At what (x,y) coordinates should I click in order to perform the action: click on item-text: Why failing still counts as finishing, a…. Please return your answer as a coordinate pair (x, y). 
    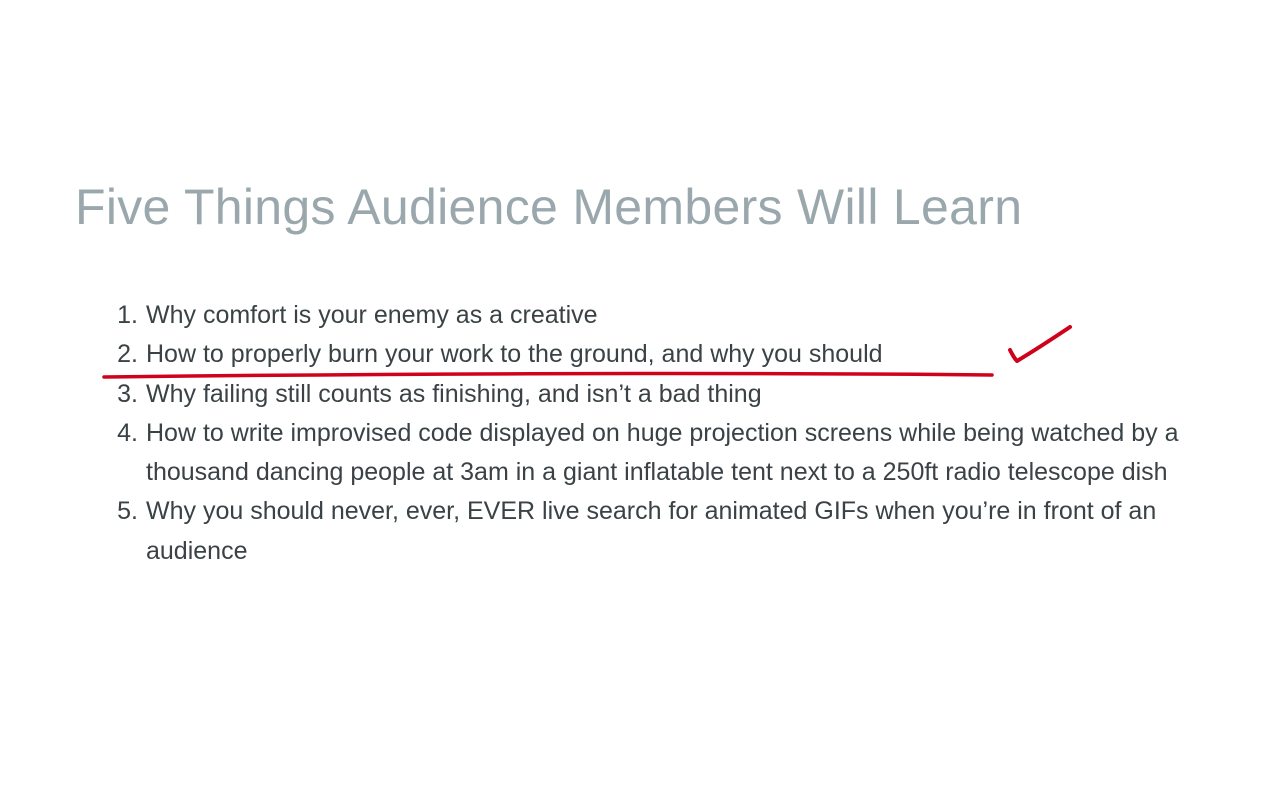
    Looking at the image, I should click on (454, 393).